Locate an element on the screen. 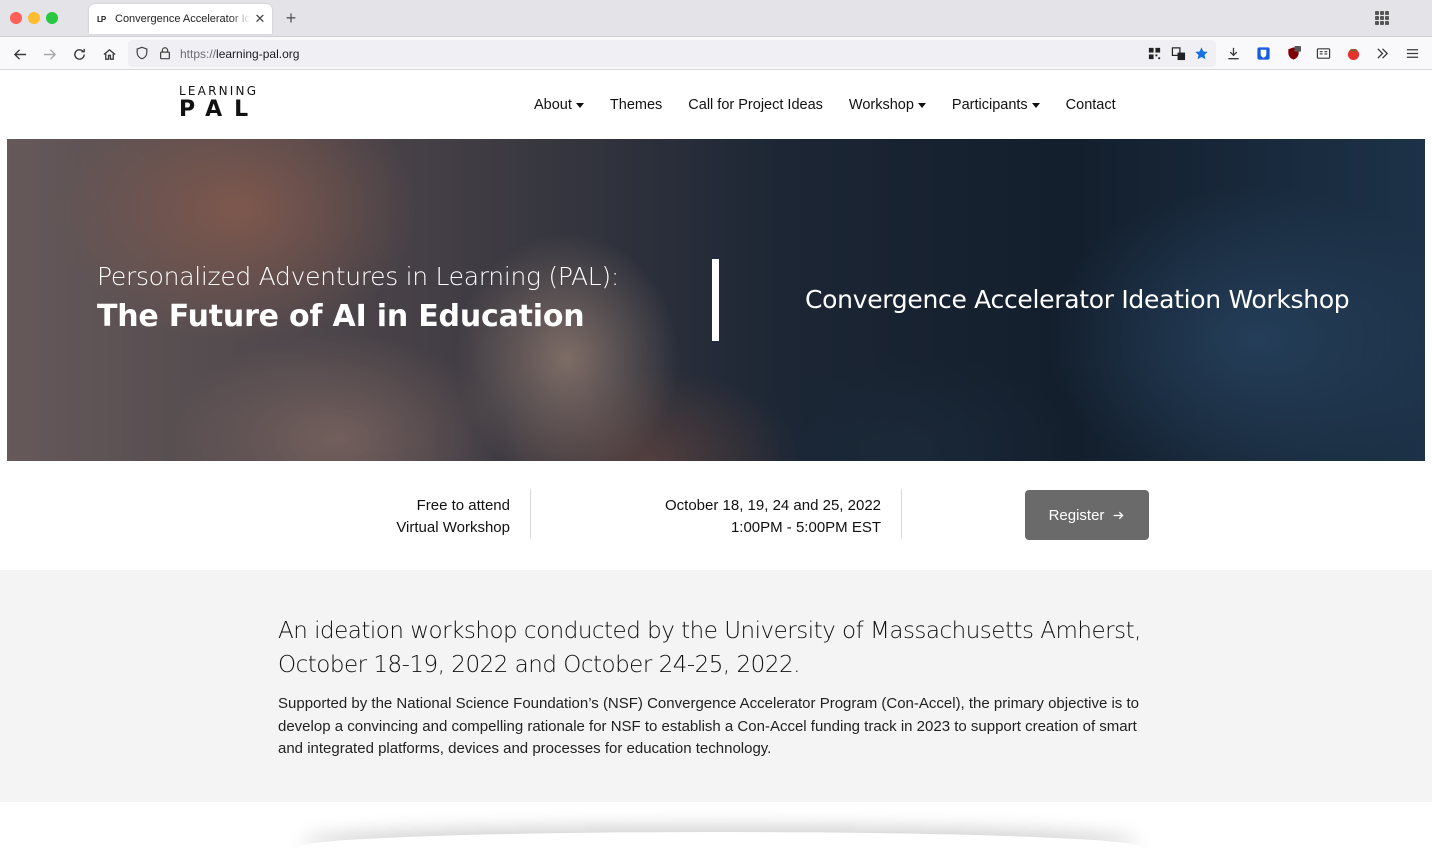  event-cost-format: Free to attend Virtual Workshop is located at coordinates (453, 517).